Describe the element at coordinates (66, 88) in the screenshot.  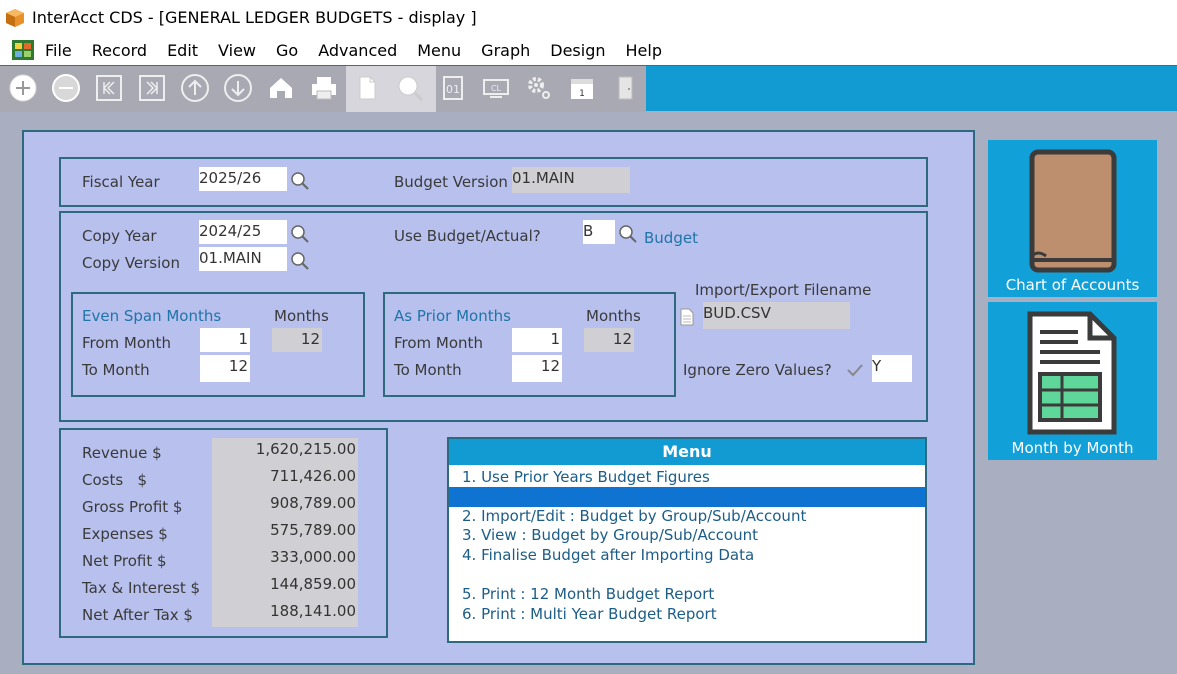
I see `delete-record-icon` at that location.